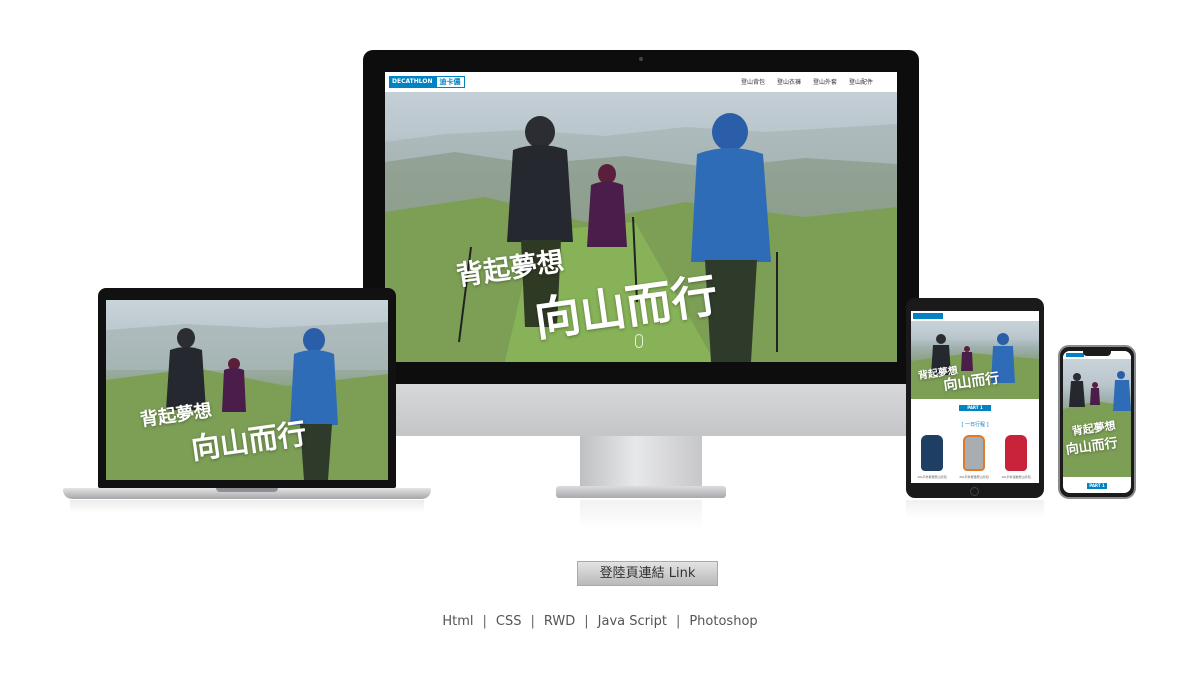 The width and height of the screenshot is (1200, 675). Describe the element at coordinates (641, 462) in the screenshot. I see `desktop-stand` at that location.